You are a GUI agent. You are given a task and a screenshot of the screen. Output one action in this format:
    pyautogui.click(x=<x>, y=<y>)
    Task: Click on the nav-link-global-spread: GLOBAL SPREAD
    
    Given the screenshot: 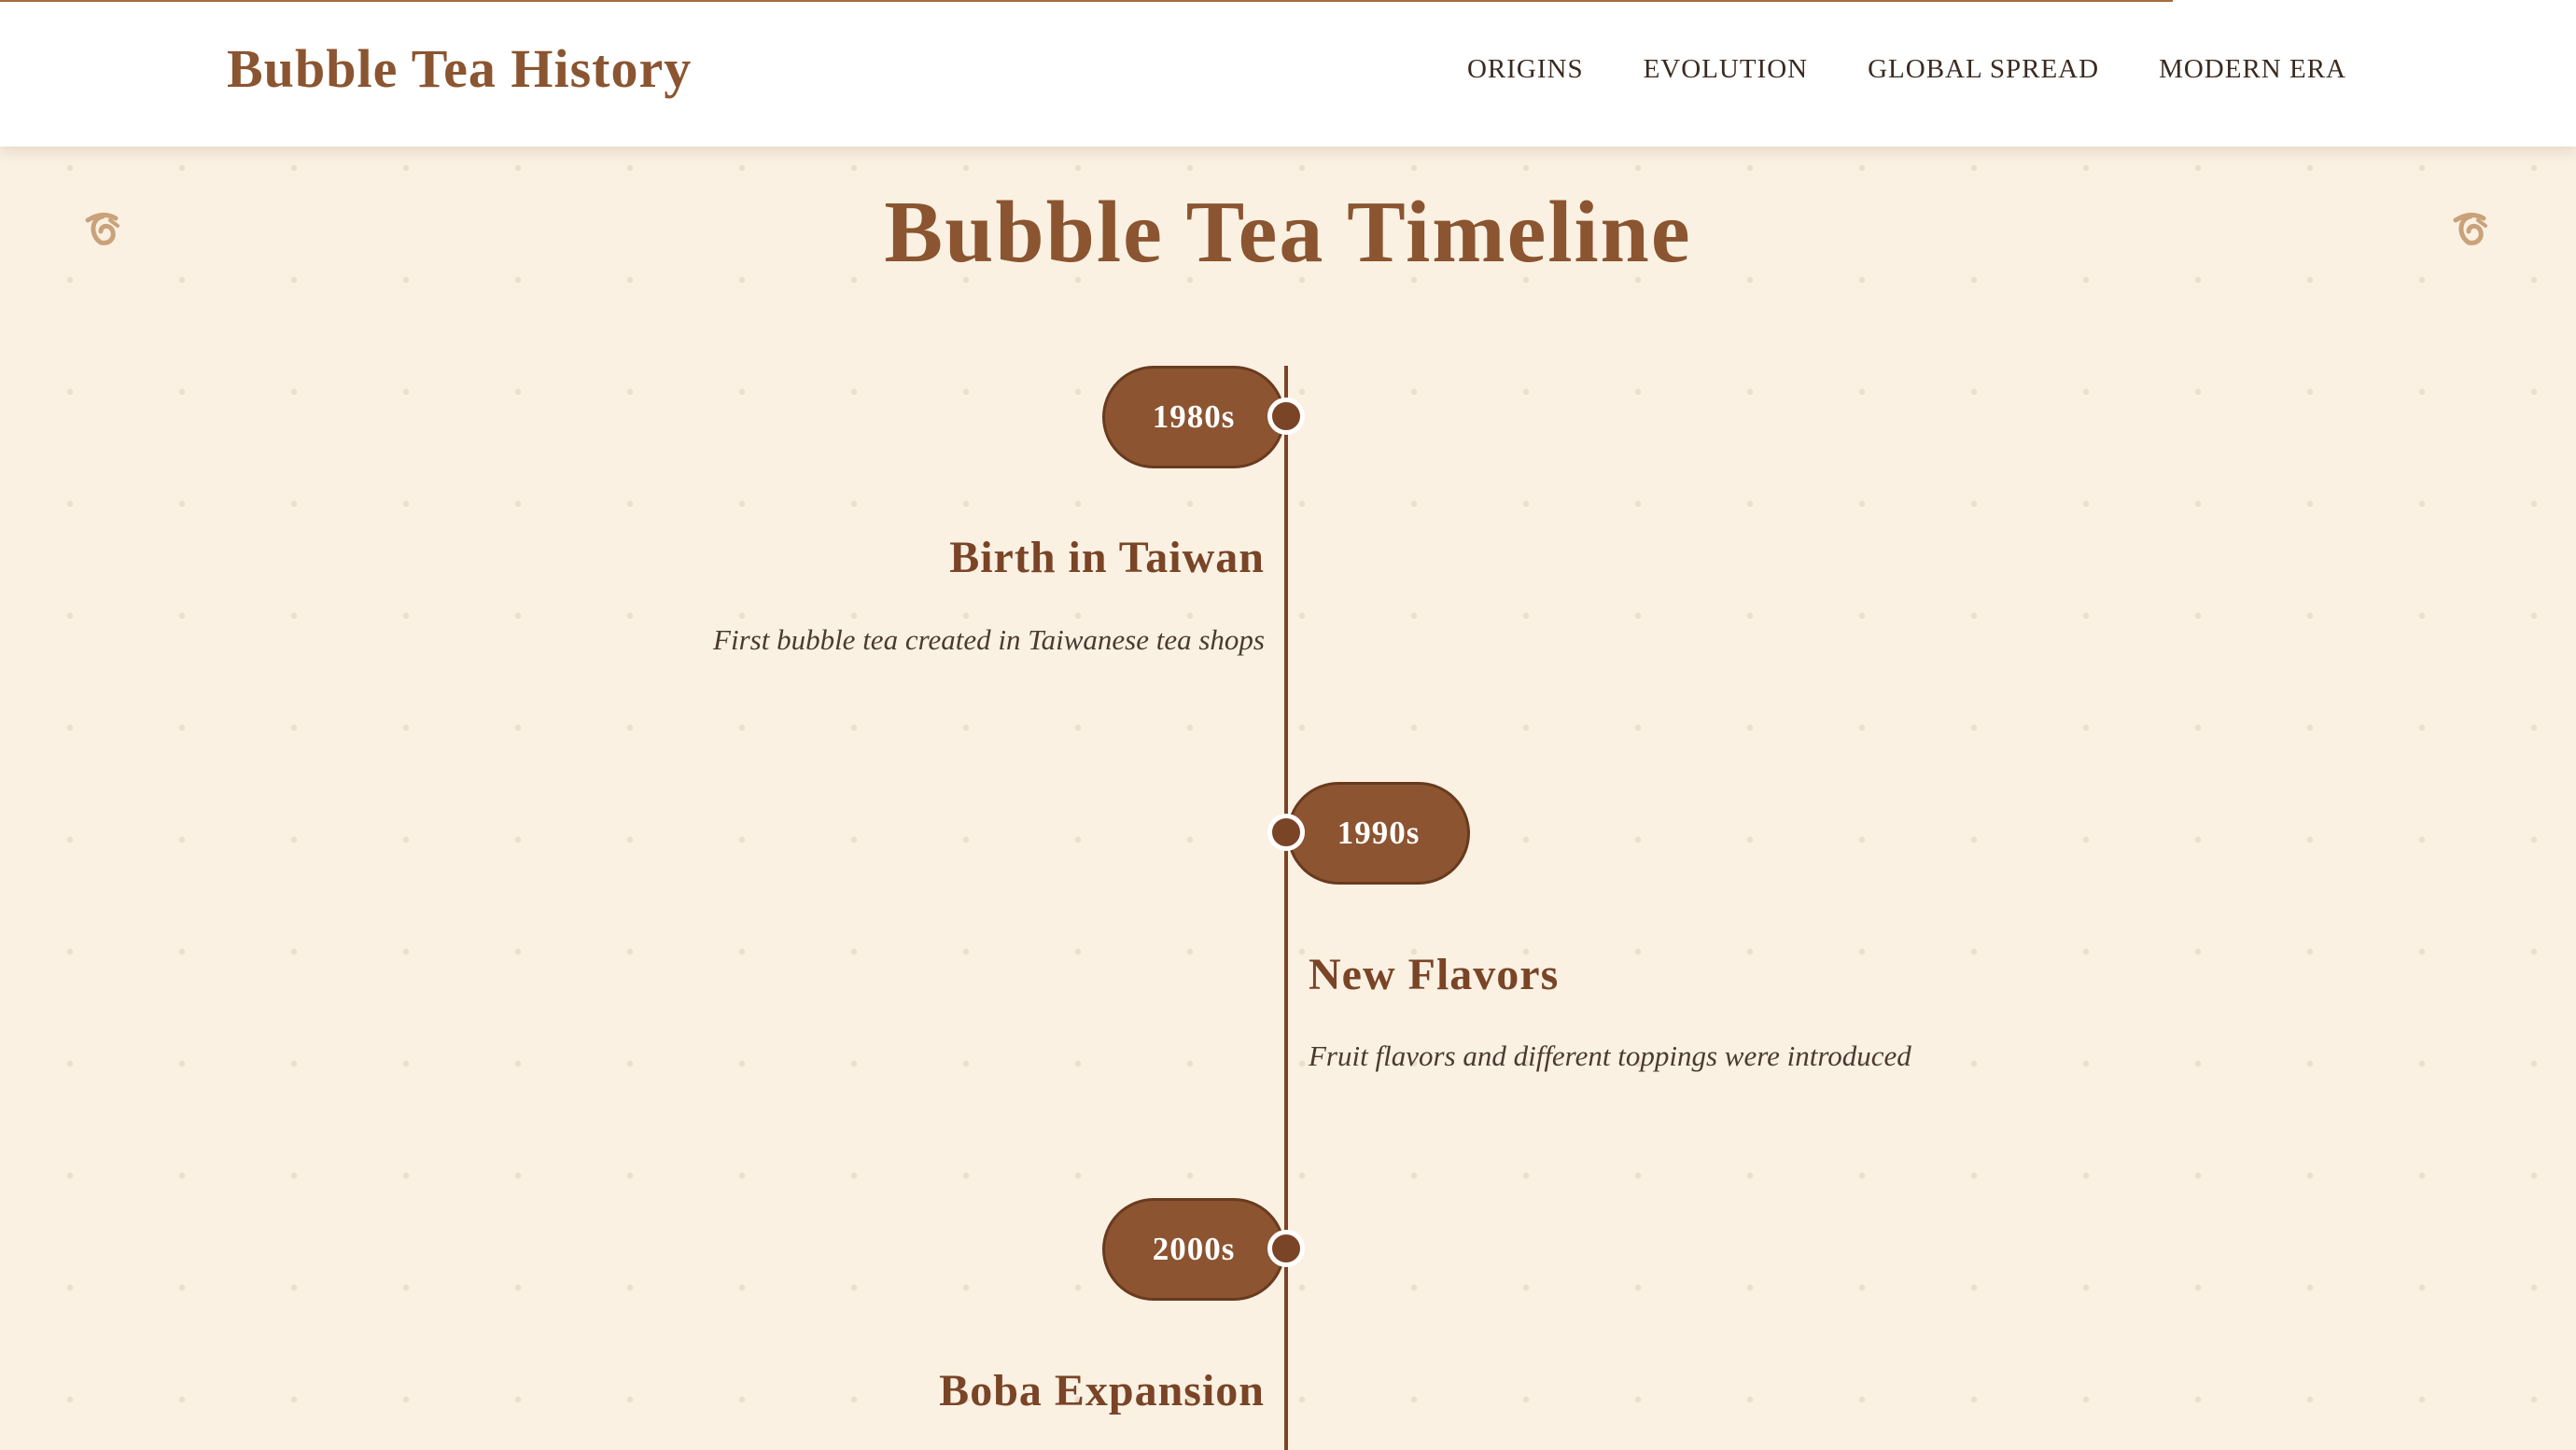 What is the action you would take?
    pyautogui.click(x=1984, y=69)
    